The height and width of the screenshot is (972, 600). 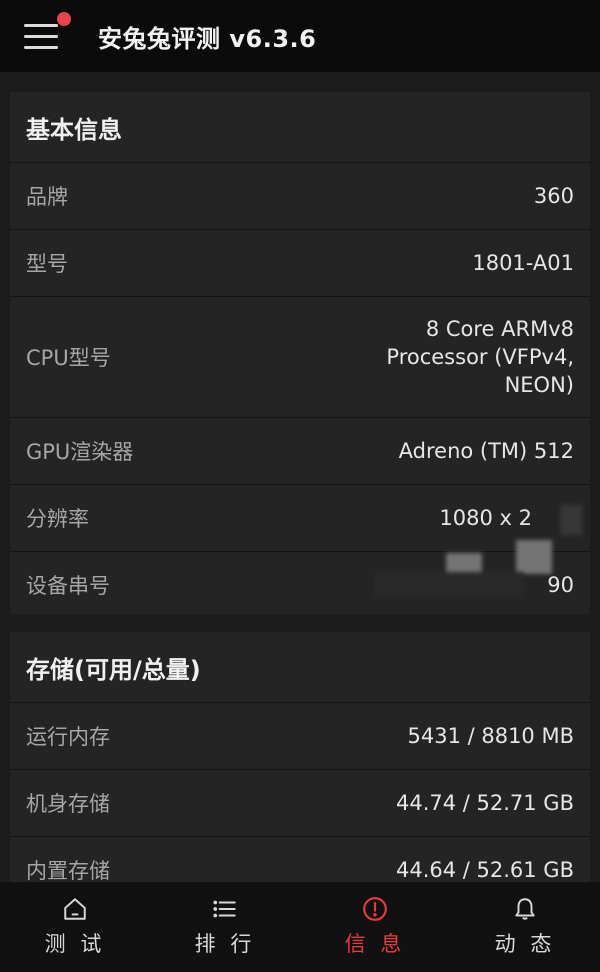 What do you see at coordinates (57, 519) in the screenshot?
I see `row-label: 分辨率` at bounding box center [57, 519].